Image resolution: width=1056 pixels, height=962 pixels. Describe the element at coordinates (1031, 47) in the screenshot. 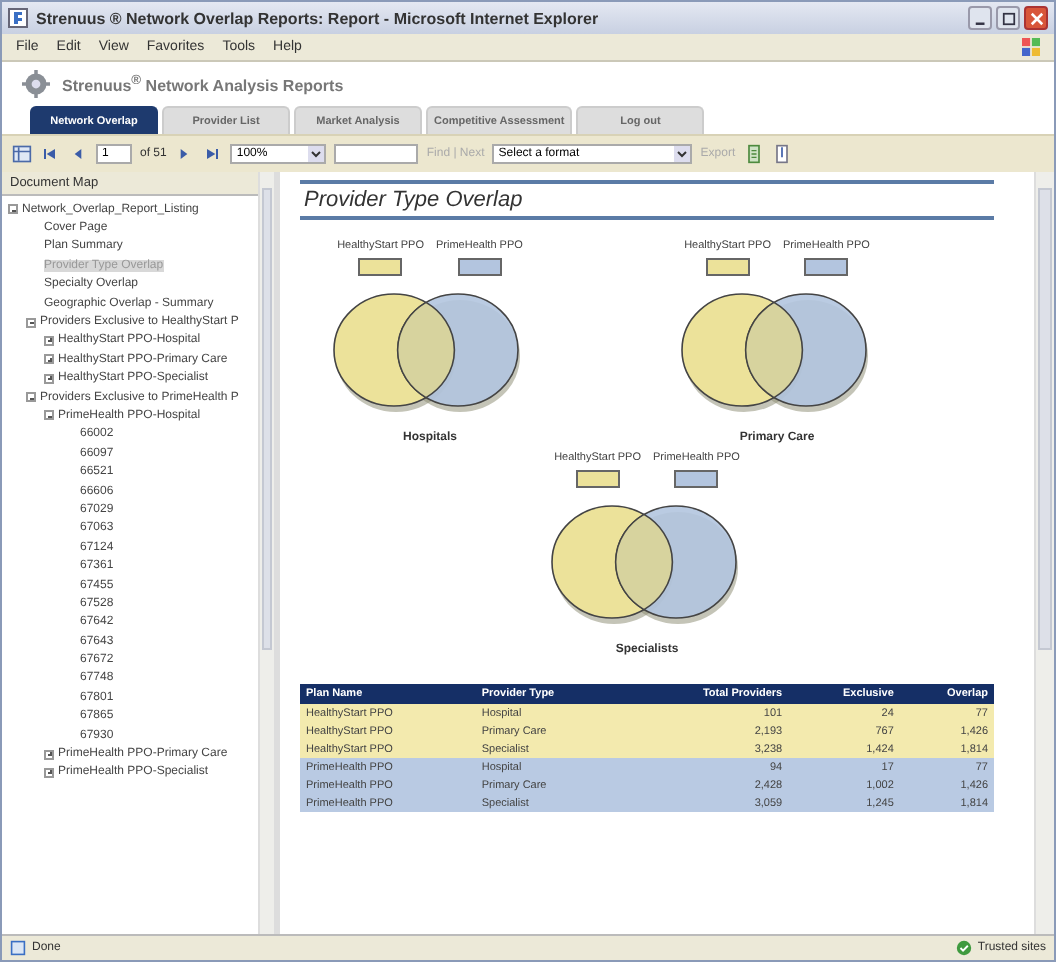

I see `windows-logo-icon` at that location.